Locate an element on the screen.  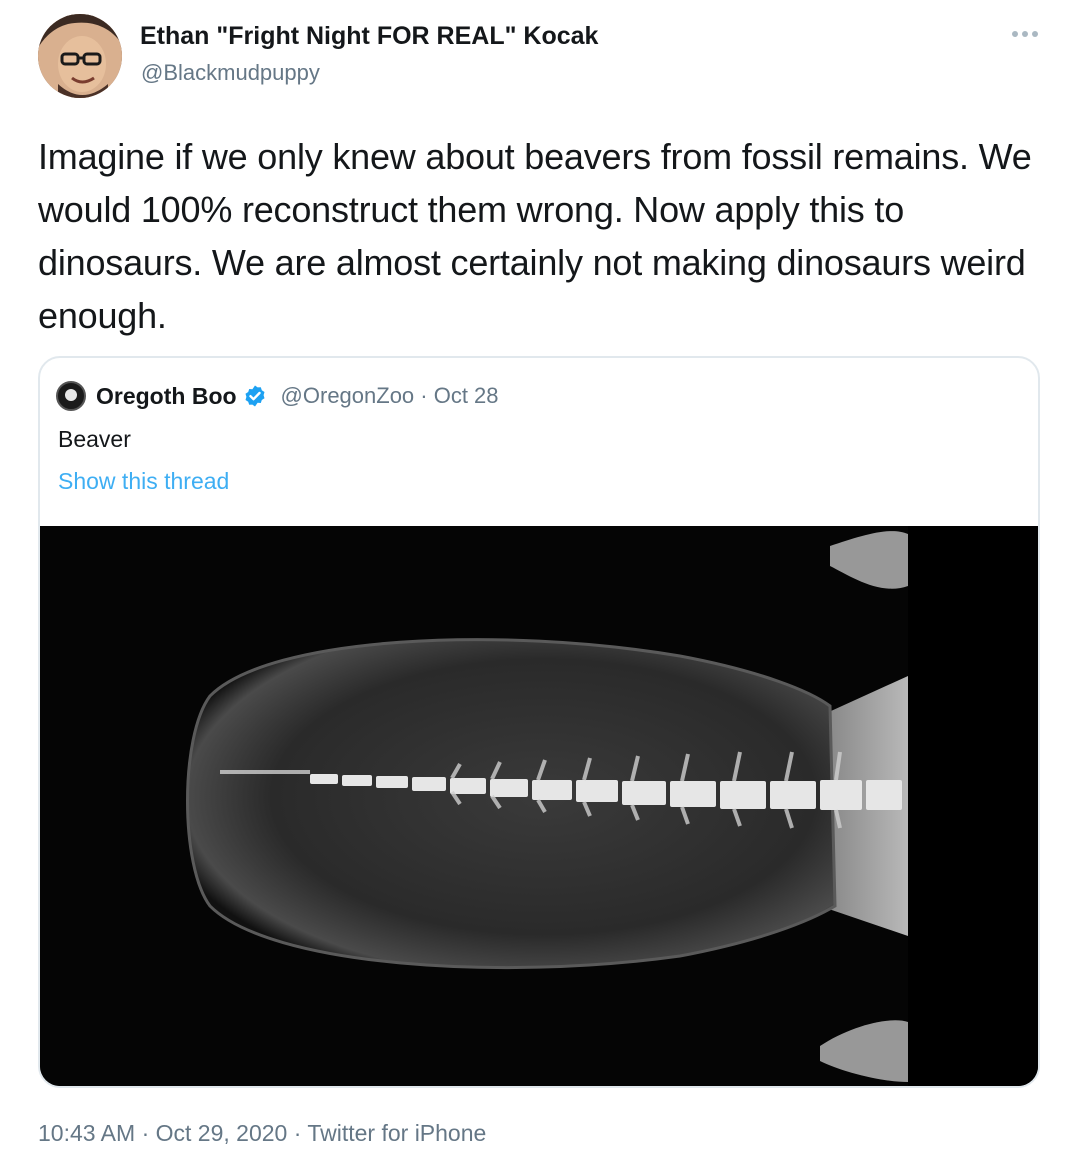
quoted-tweet-header: Oregoth Boo @OregonZoo · Oct 28 is located at coordinates (277, 396).